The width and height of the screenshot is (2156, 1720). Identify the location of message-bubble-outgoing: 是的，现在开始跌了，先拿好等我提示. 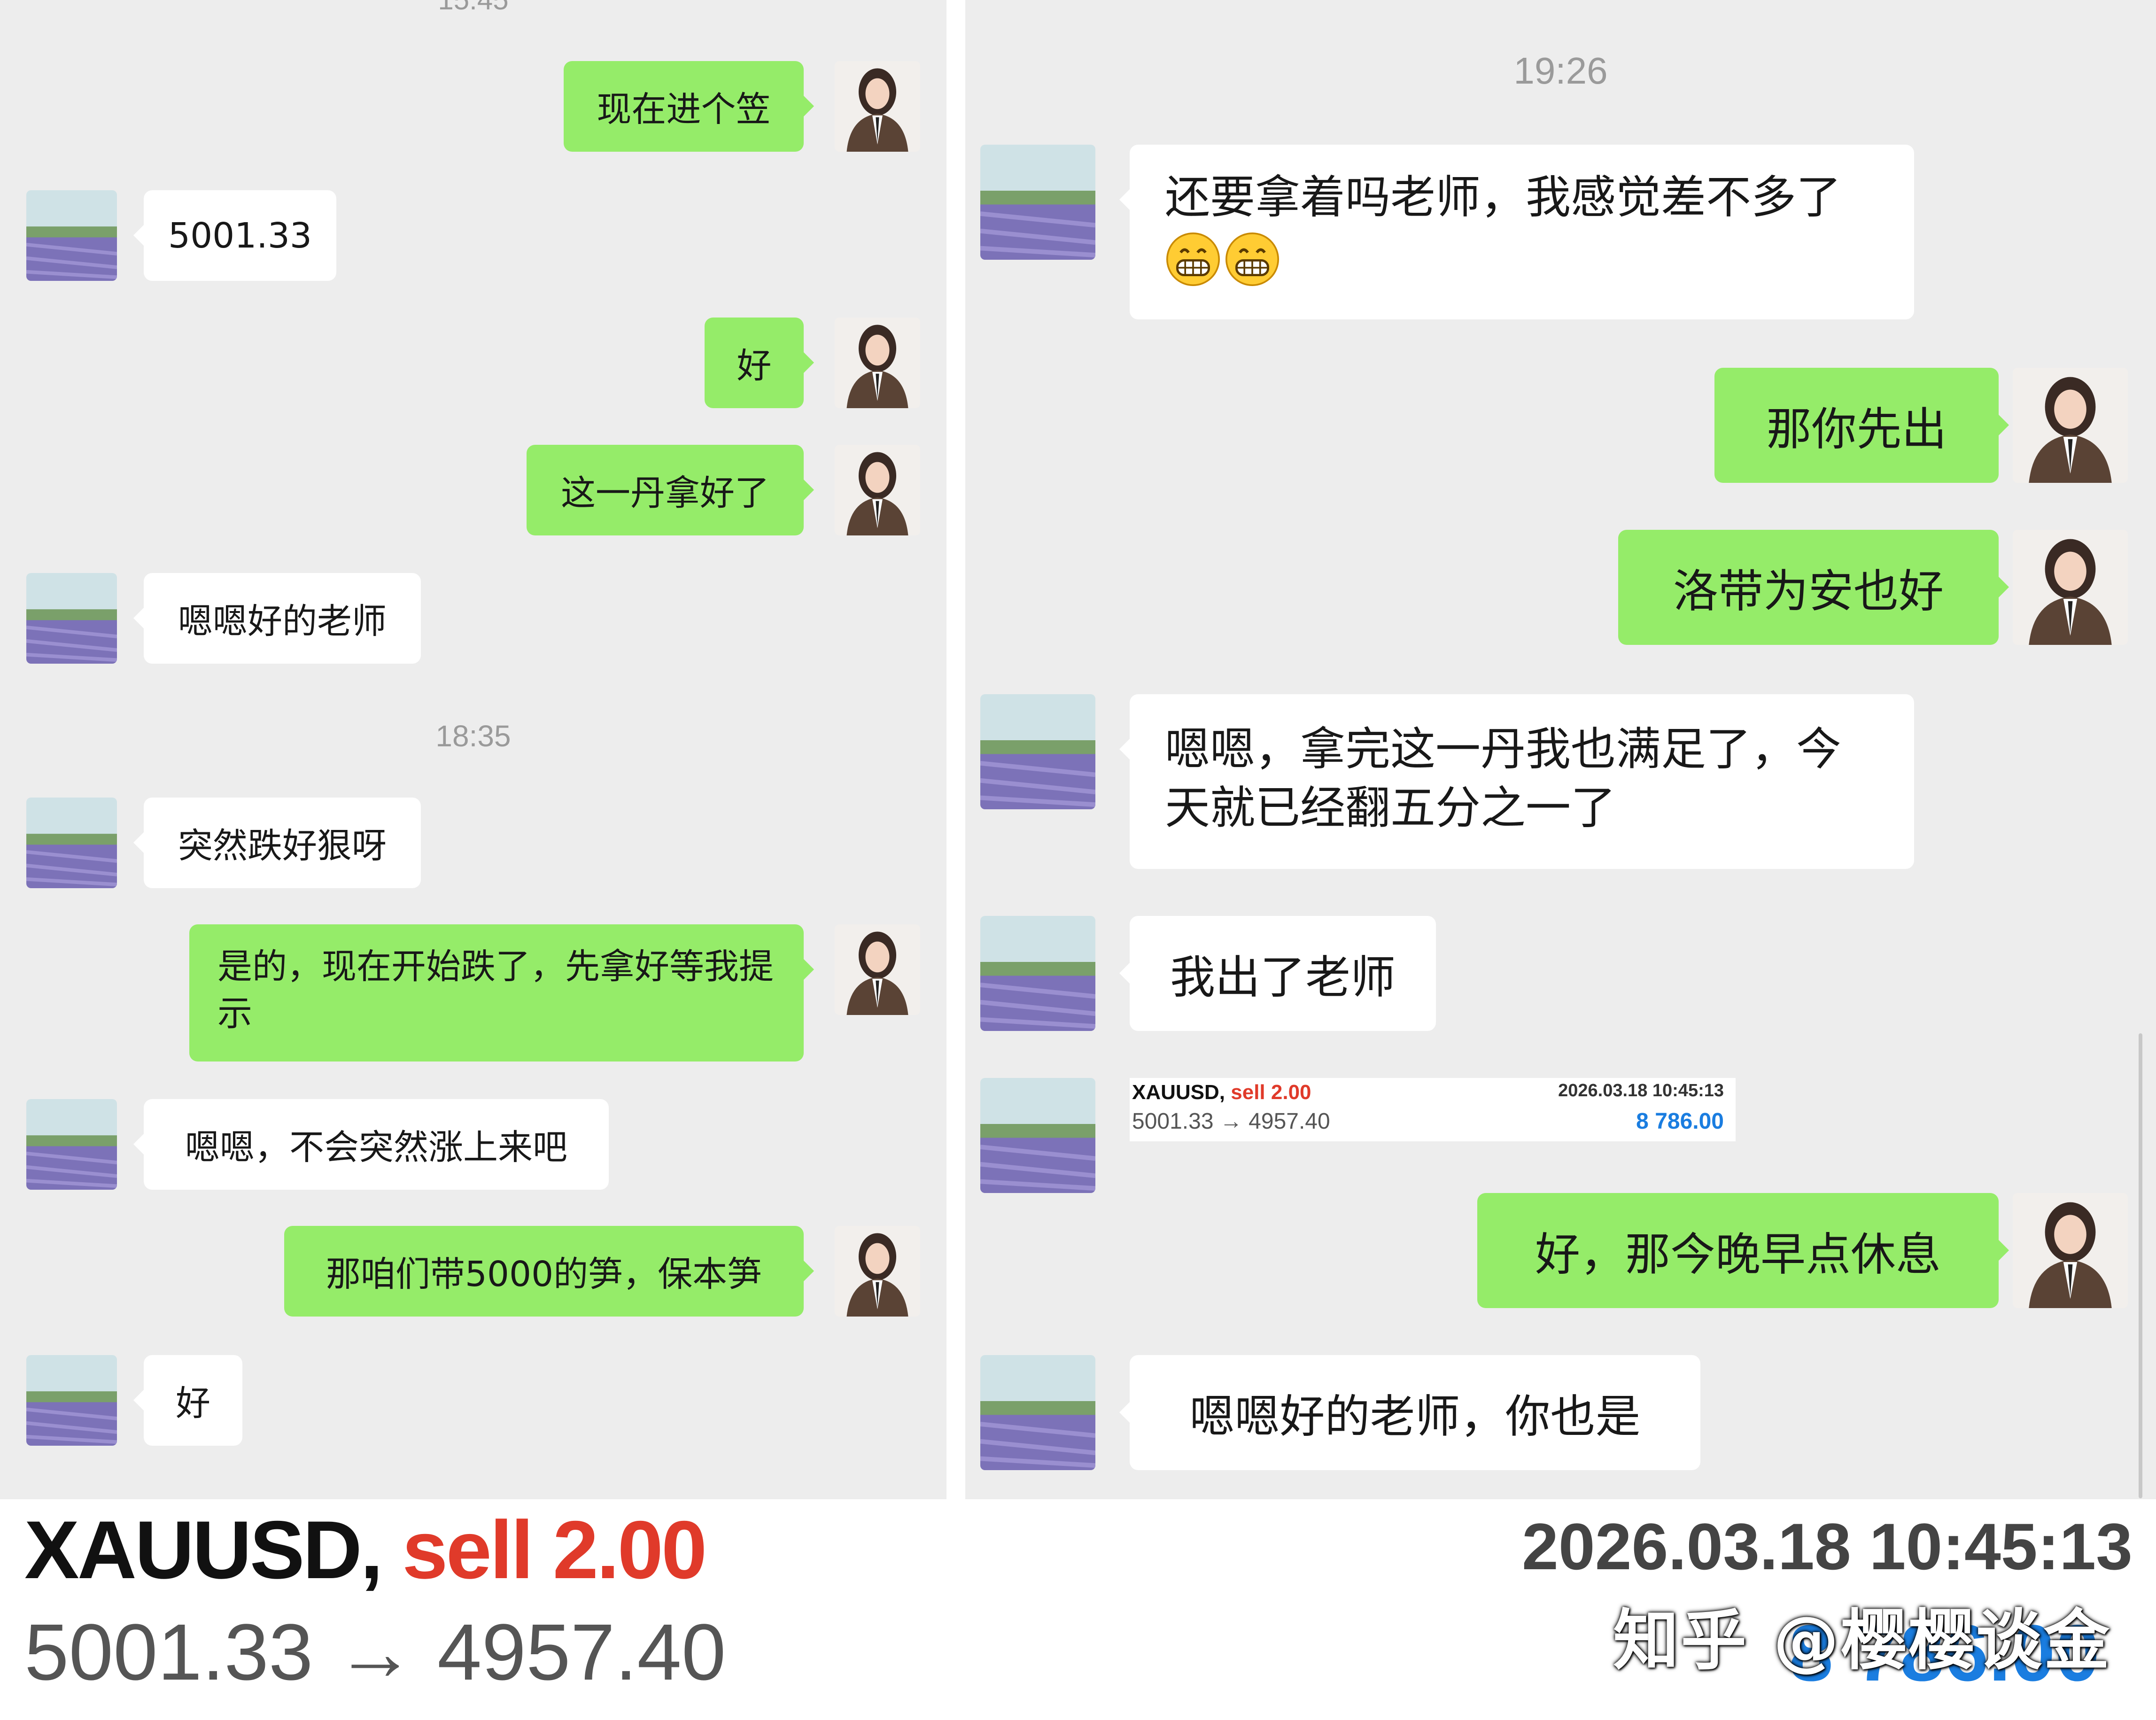
(501, 993).